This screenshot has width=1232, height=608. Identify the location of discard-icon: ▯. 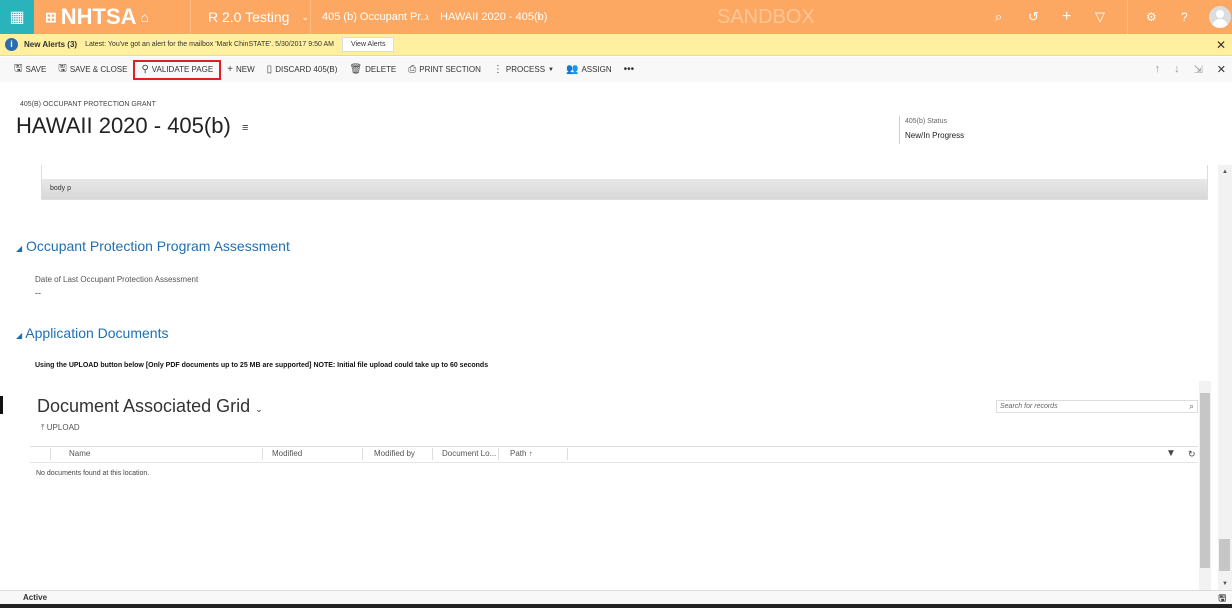
(269, 69).